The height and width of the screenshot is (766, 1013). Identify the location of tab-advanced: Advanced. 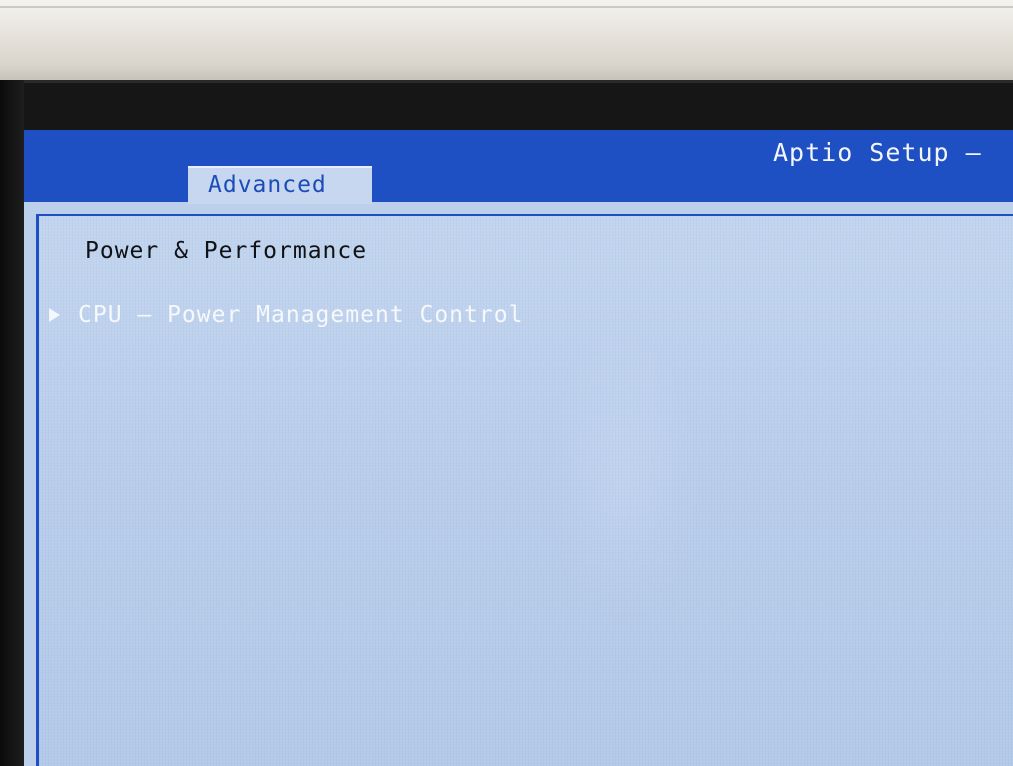
(280, 185).